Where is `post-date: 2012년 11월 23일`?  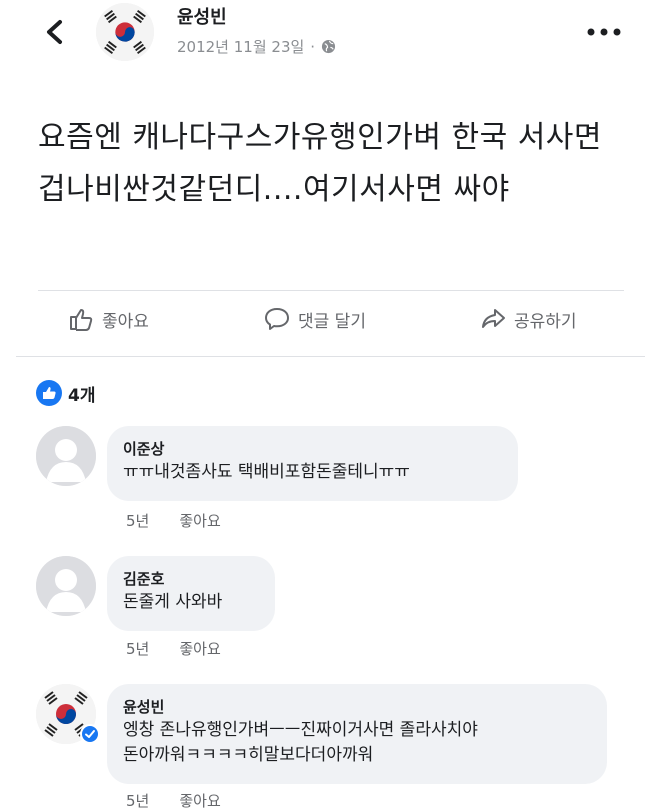 post-date: 2012년 11월 23일 is located at coordinates (240, 46).